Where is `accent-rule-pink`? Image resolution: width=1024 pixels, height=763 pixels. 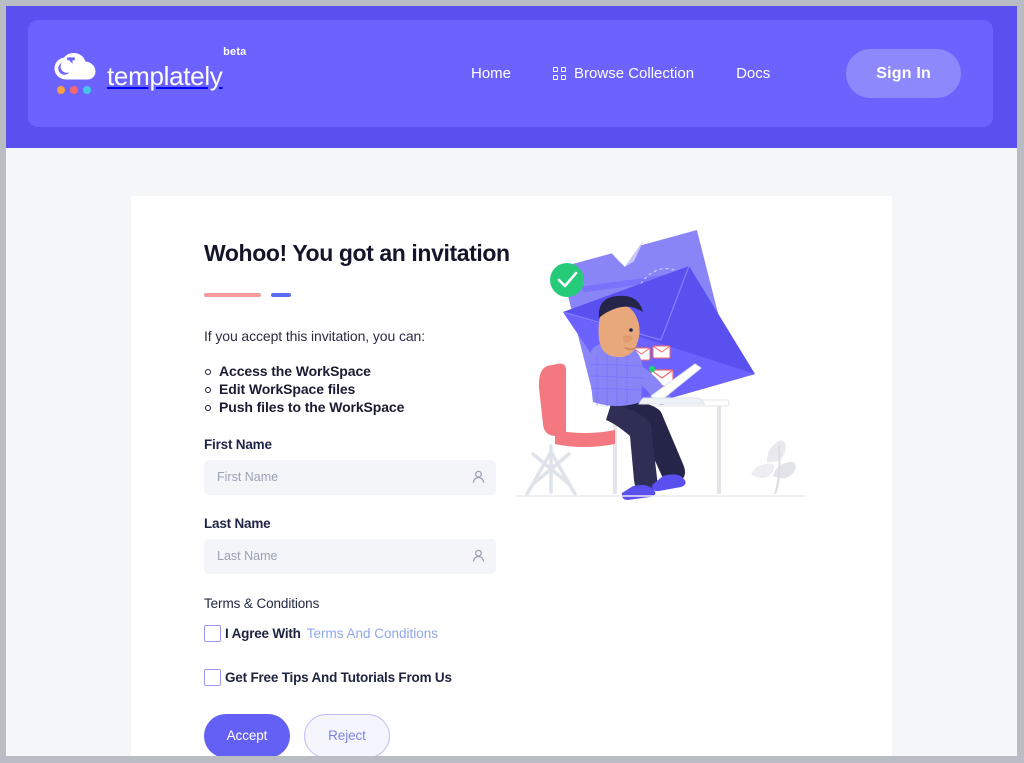
accent-rule-pink is located at coordinates (232, 294).